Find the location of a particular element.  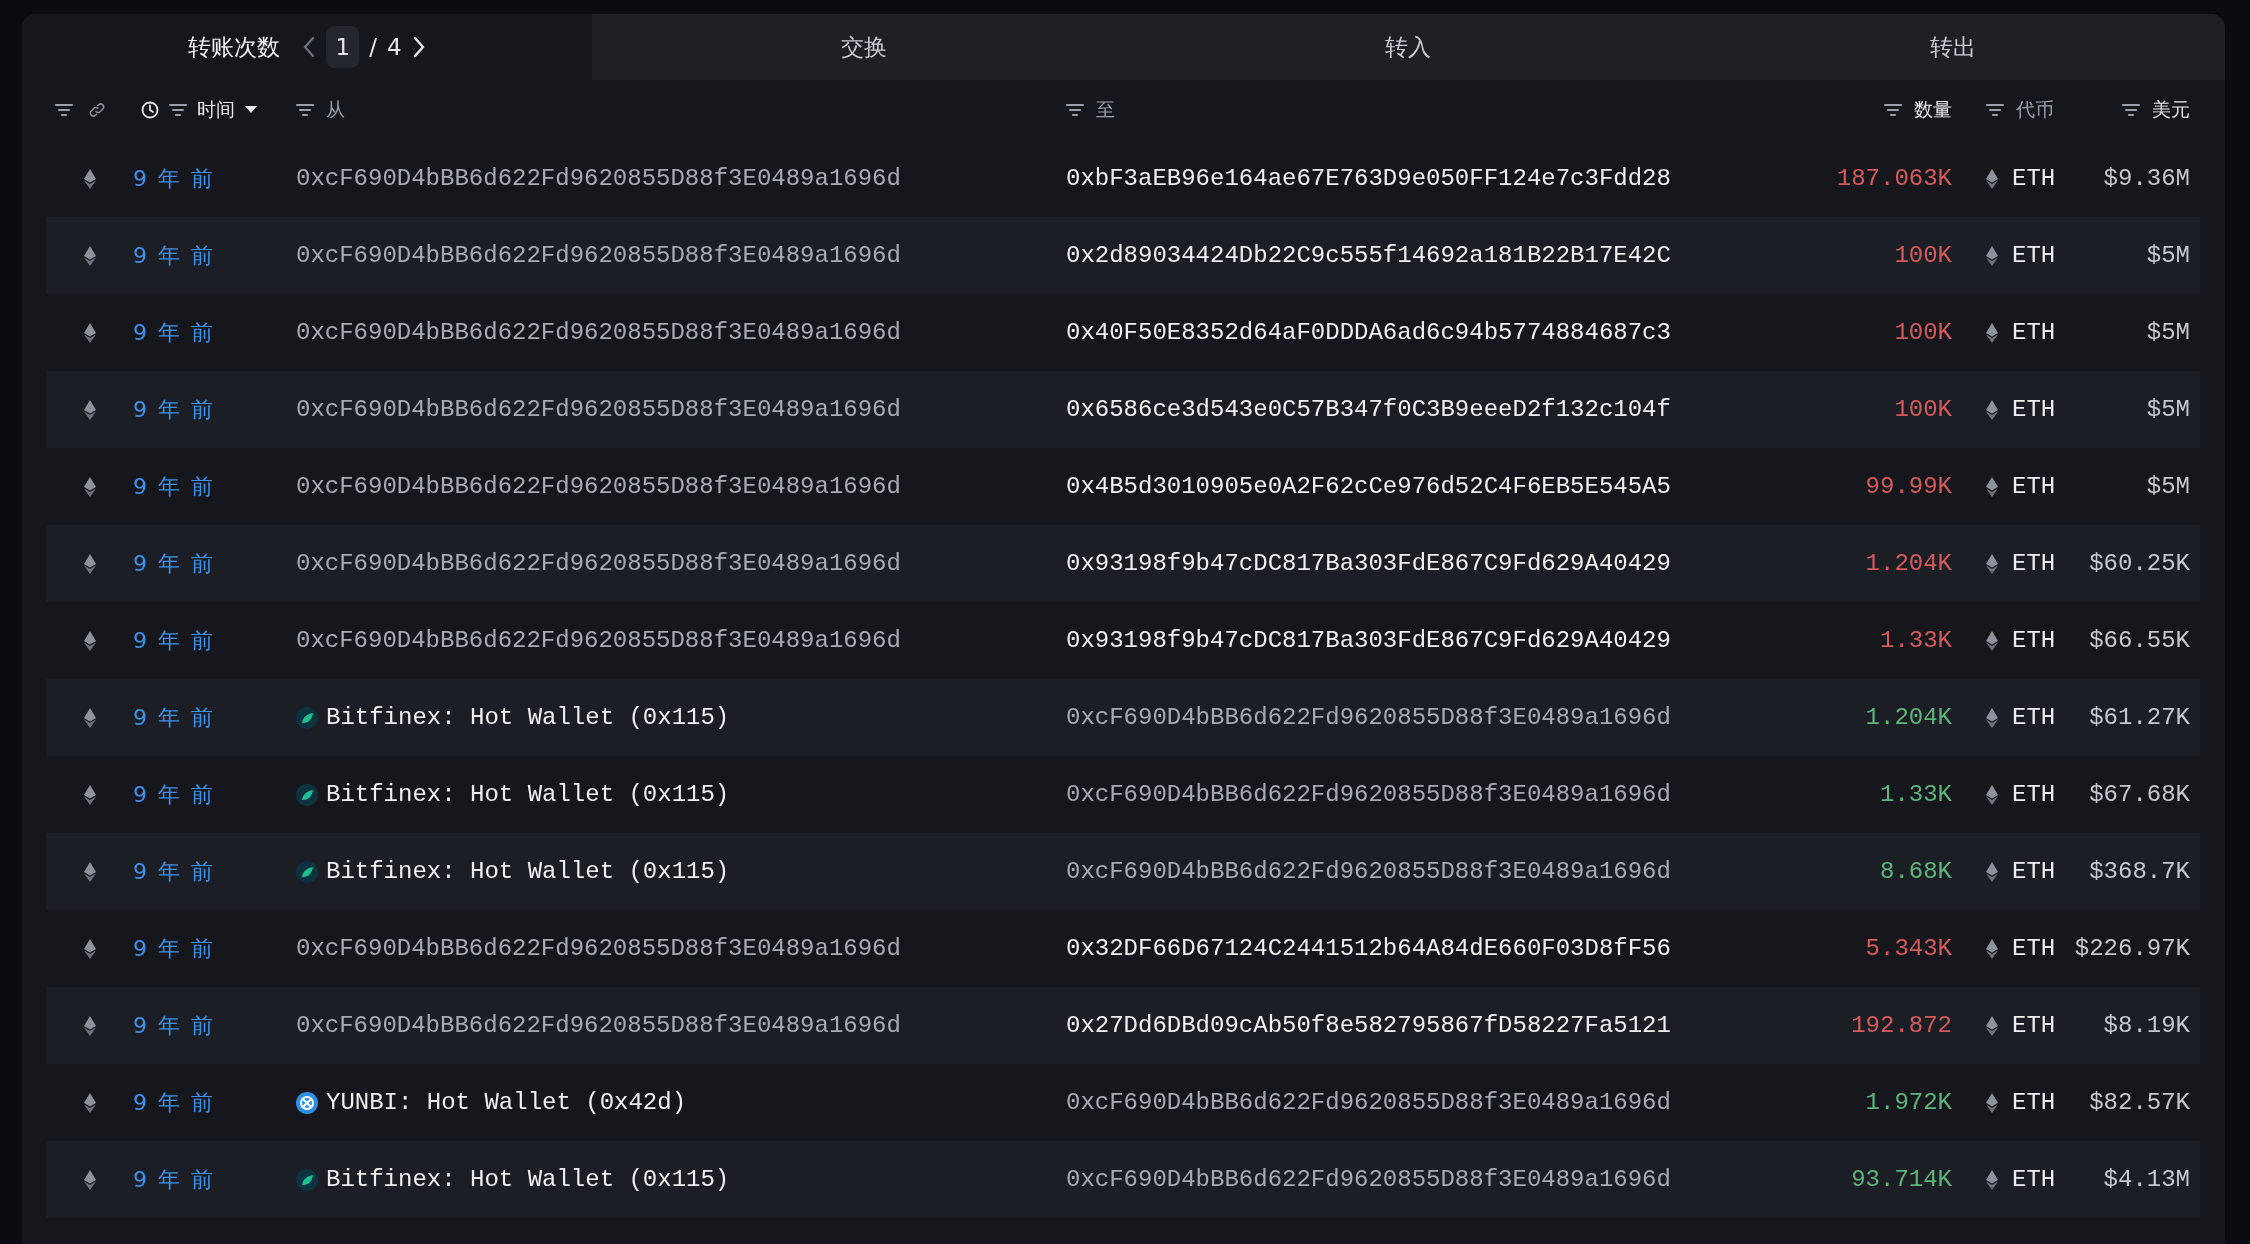

column-header: 至 is located at coordinates (1105, 110).